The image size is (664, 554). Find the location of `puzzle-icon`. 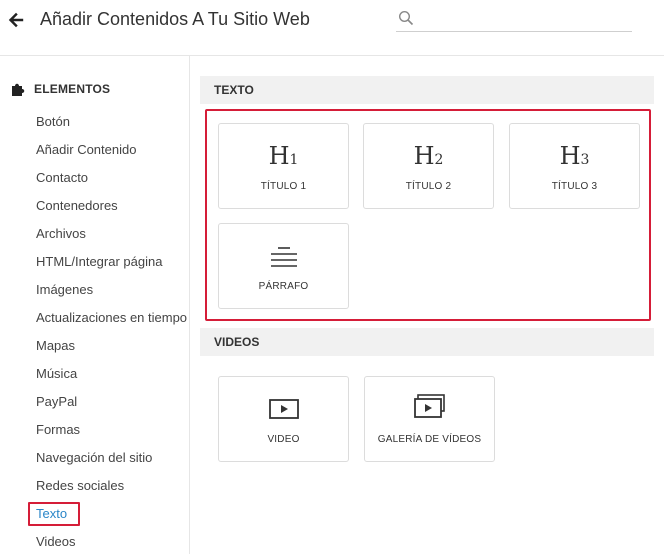

puzzle-icon is located at coordinates (18, 89).